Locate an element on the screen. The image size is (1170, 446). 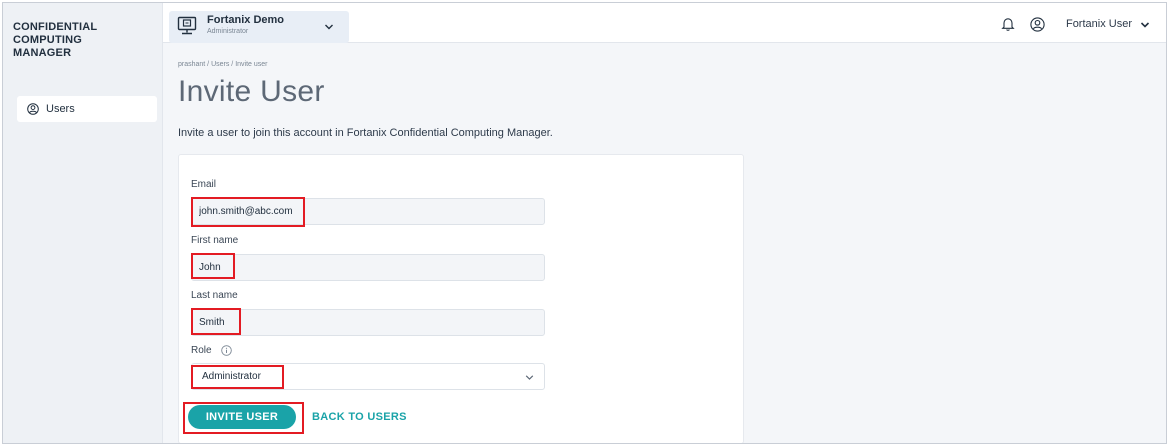
first-name-field is located at coordinates (368, 267).